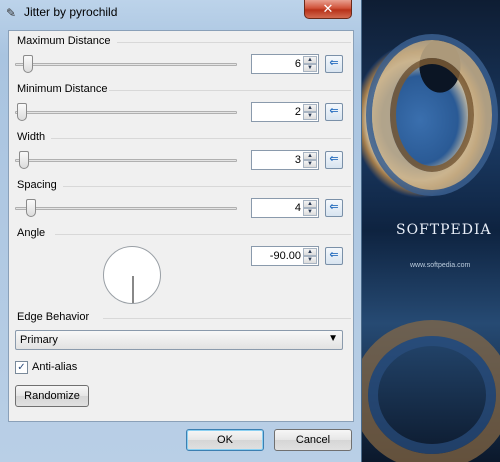 The image size is (500, 462). What do you see at coordinates (132, 275) in the screenshot?
I see `angle-dial` at bounding box center [132, 275].